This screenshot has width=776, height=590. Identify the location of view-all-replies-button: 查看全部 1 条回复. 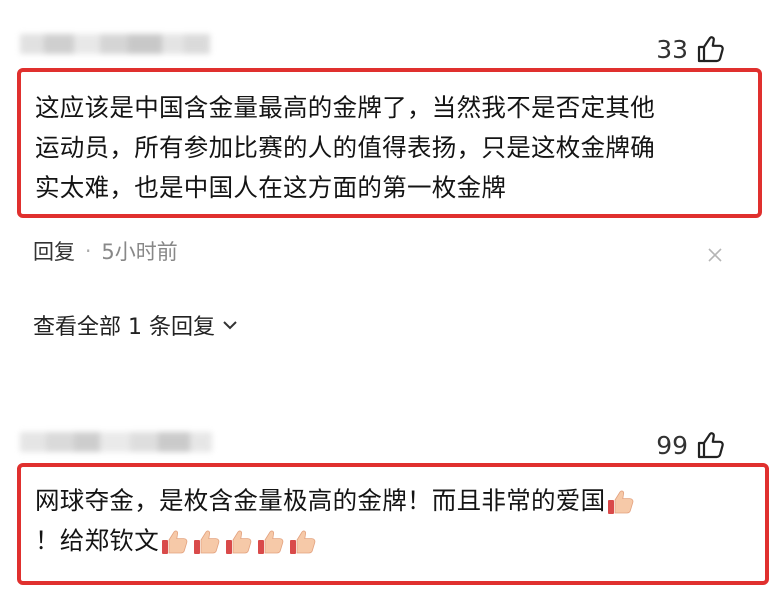
(136, 325).